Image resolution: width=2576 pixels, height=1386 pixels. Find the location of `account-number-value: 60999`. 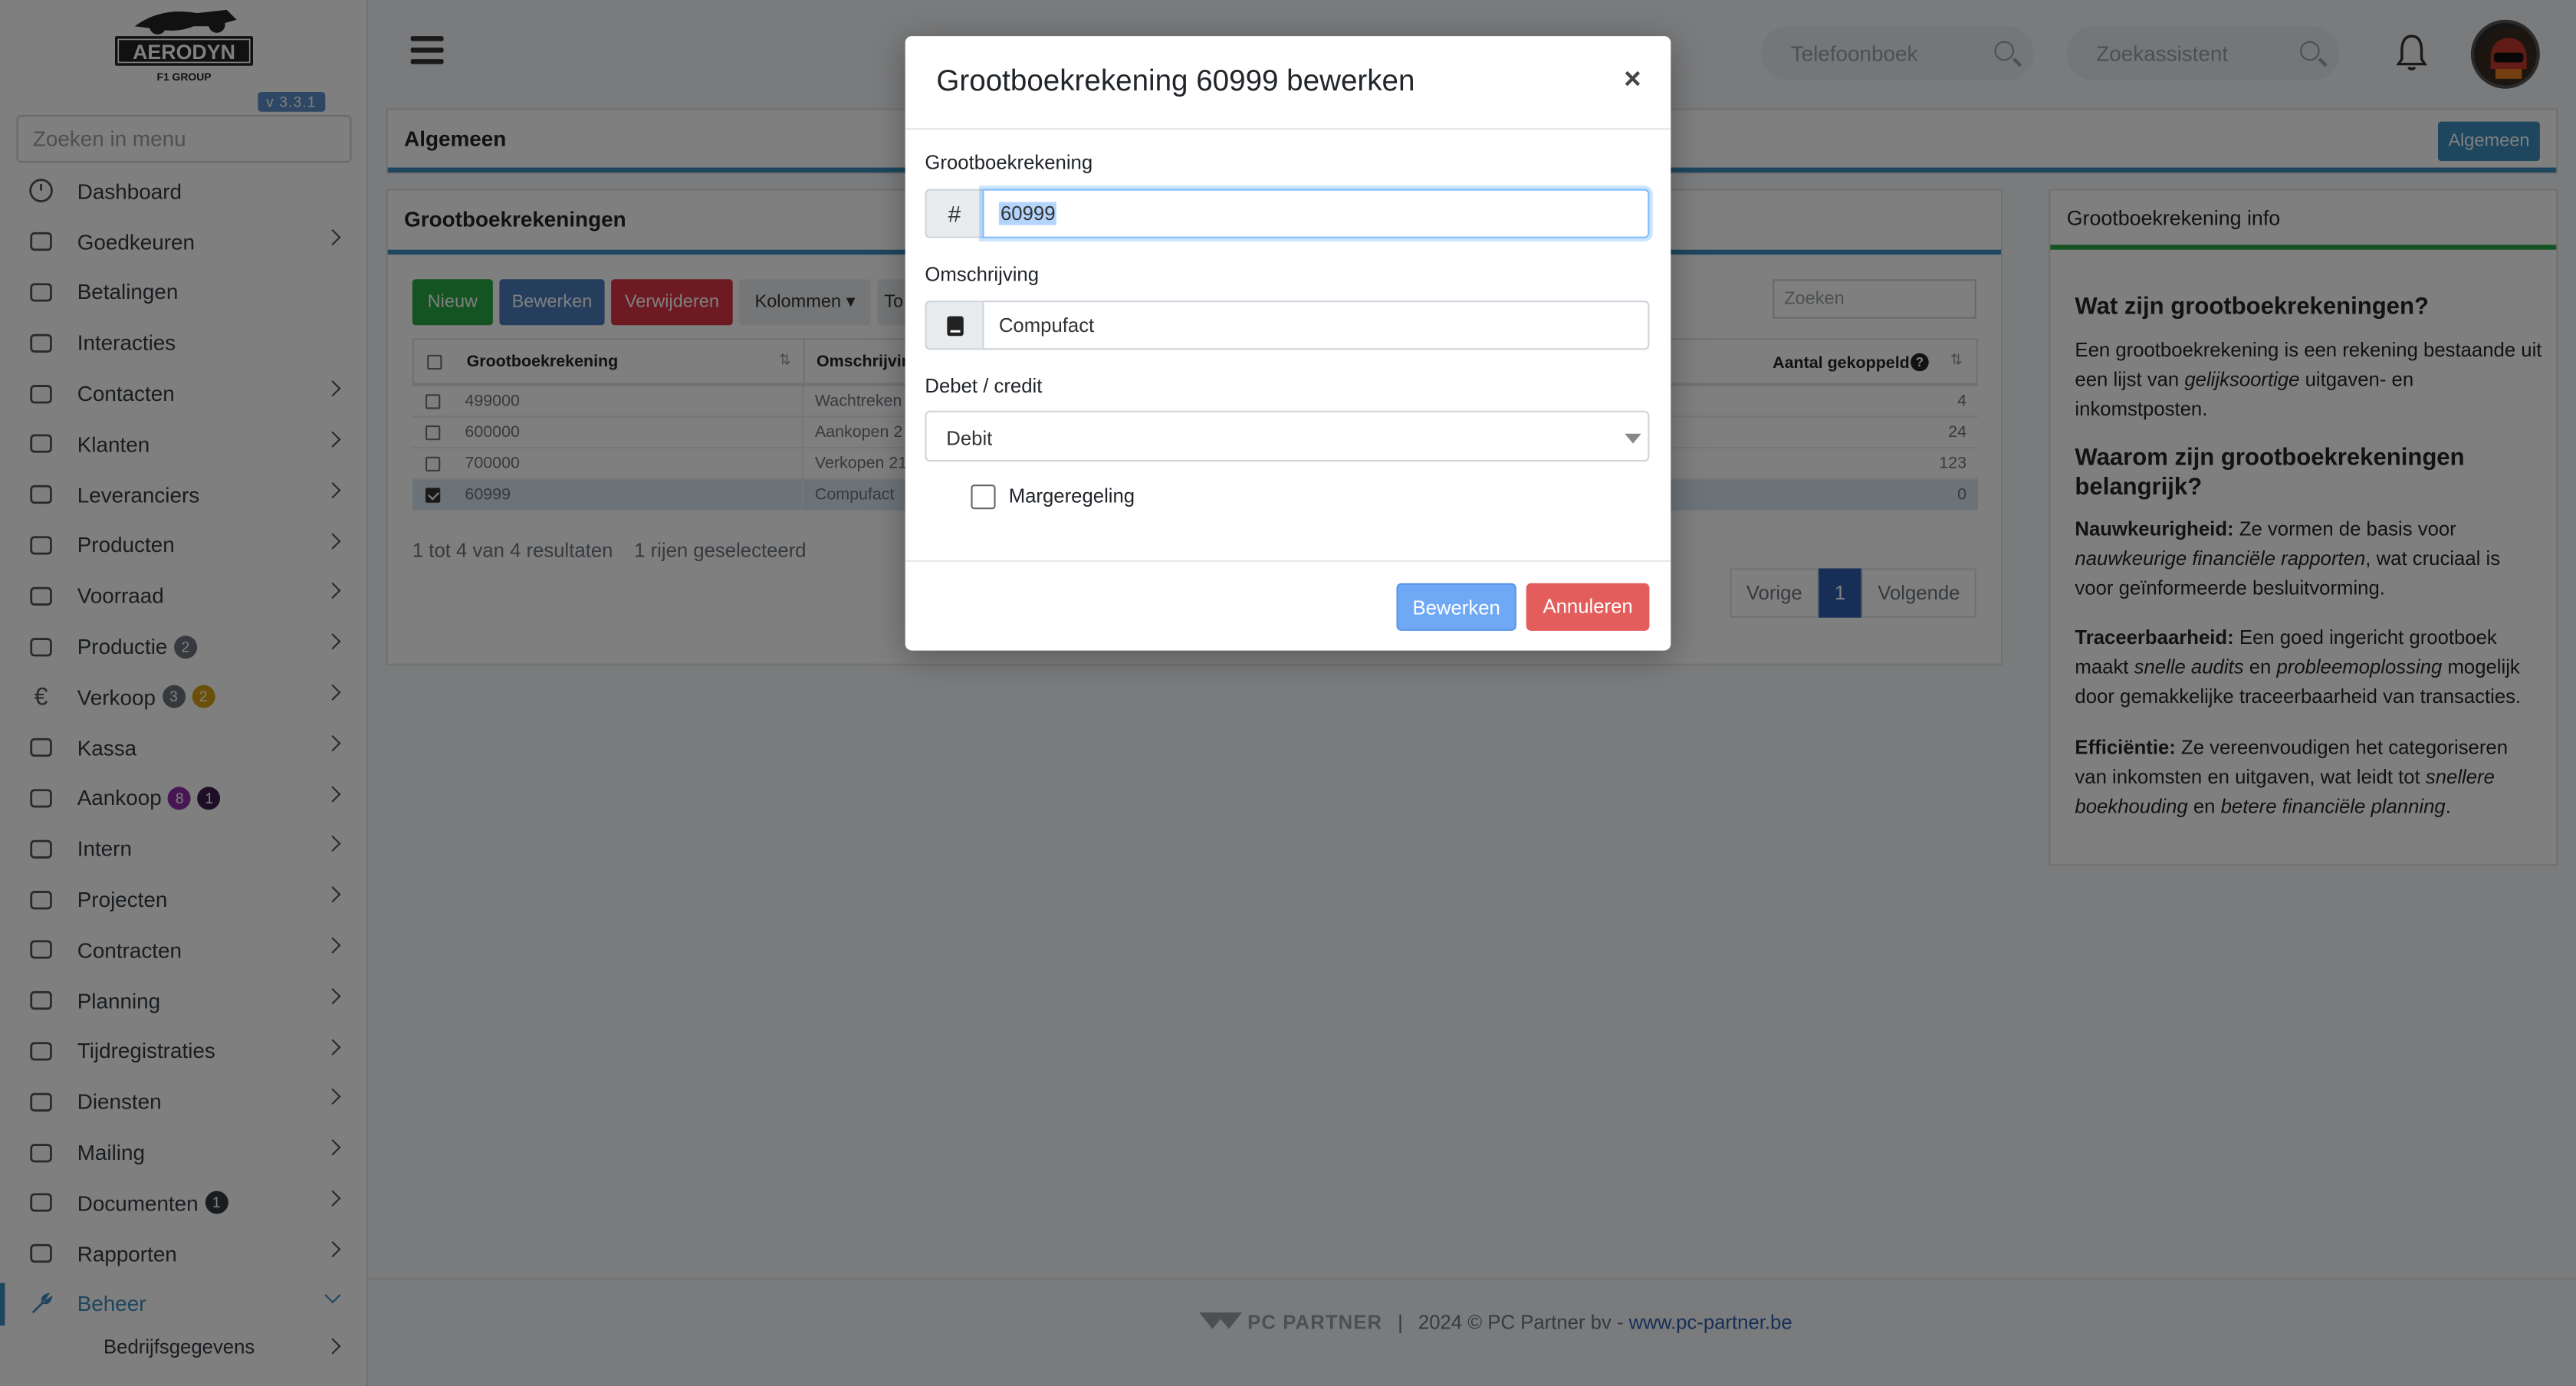

account-number-value: 60999 is located at coordinates (1027, 213).